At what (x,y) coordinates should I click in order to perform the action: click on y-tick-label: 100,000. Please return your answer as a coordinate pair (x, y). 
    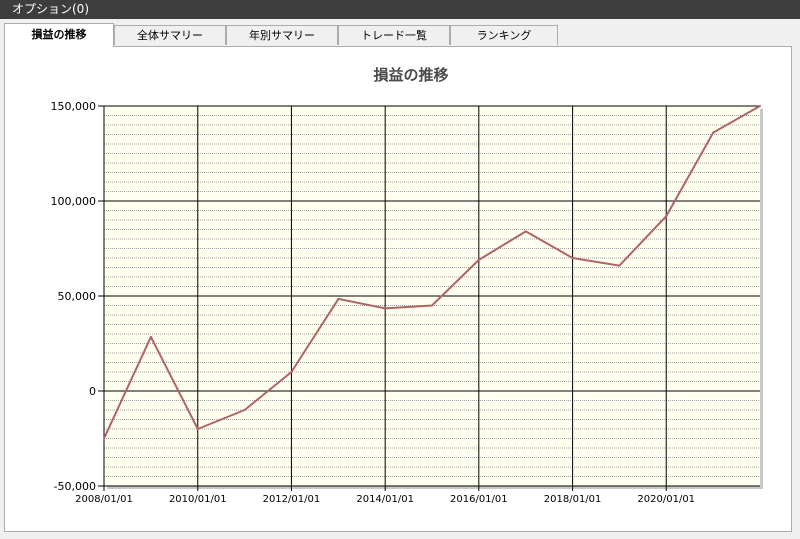
    Looking at the image, I should click on (74, 201).